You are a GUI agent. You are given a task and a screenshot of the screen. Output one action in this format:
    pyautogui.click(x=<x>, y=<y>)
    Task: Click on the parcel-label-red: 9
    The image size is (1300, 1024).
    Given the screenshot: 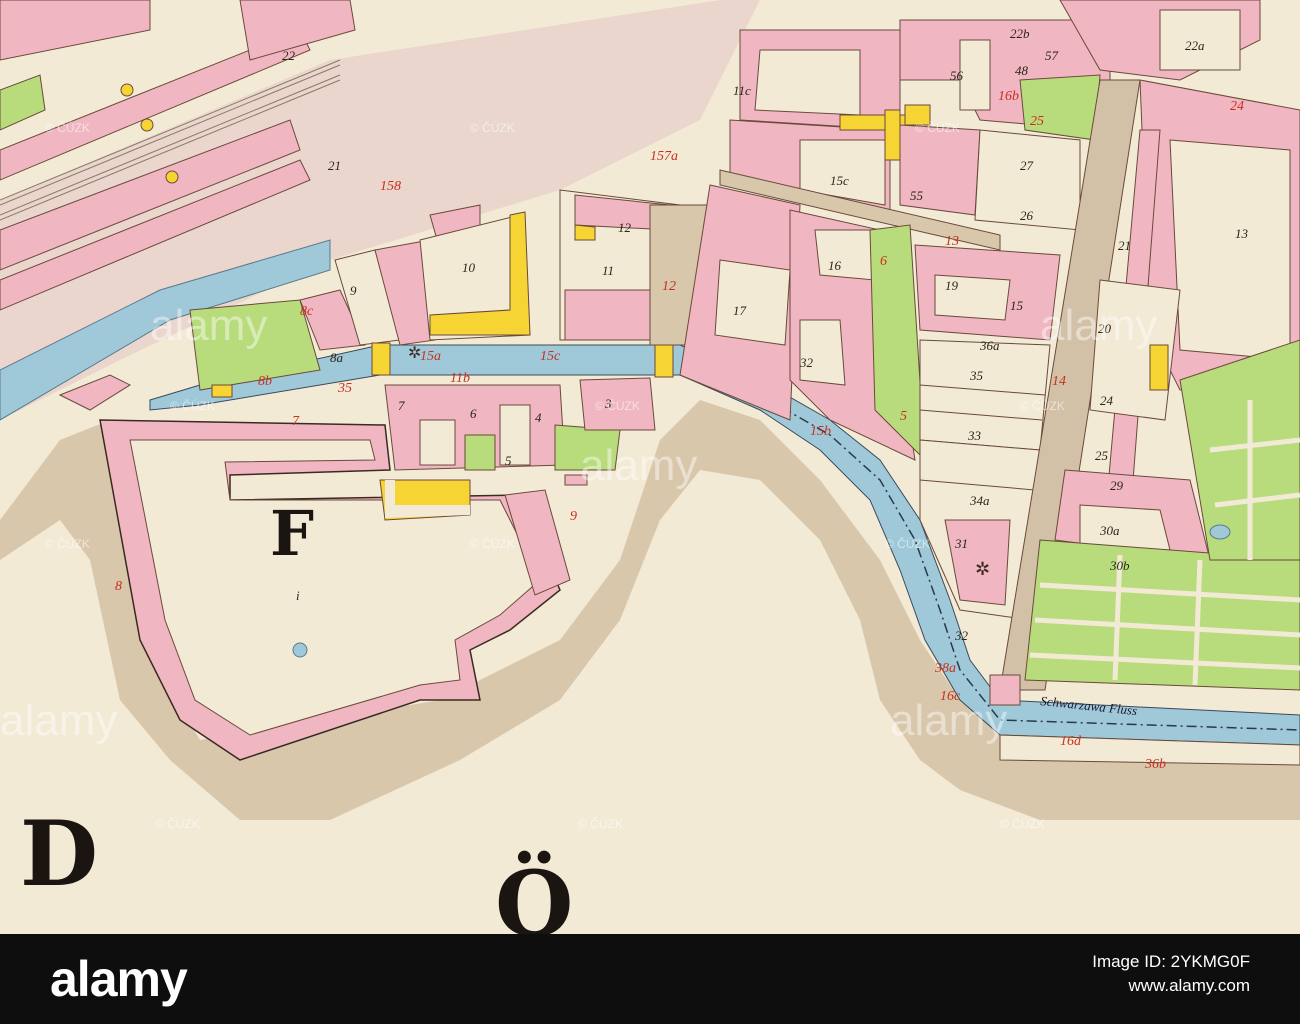 What is the action you would take?
    pyautogui.click(x=573, y=516)
    